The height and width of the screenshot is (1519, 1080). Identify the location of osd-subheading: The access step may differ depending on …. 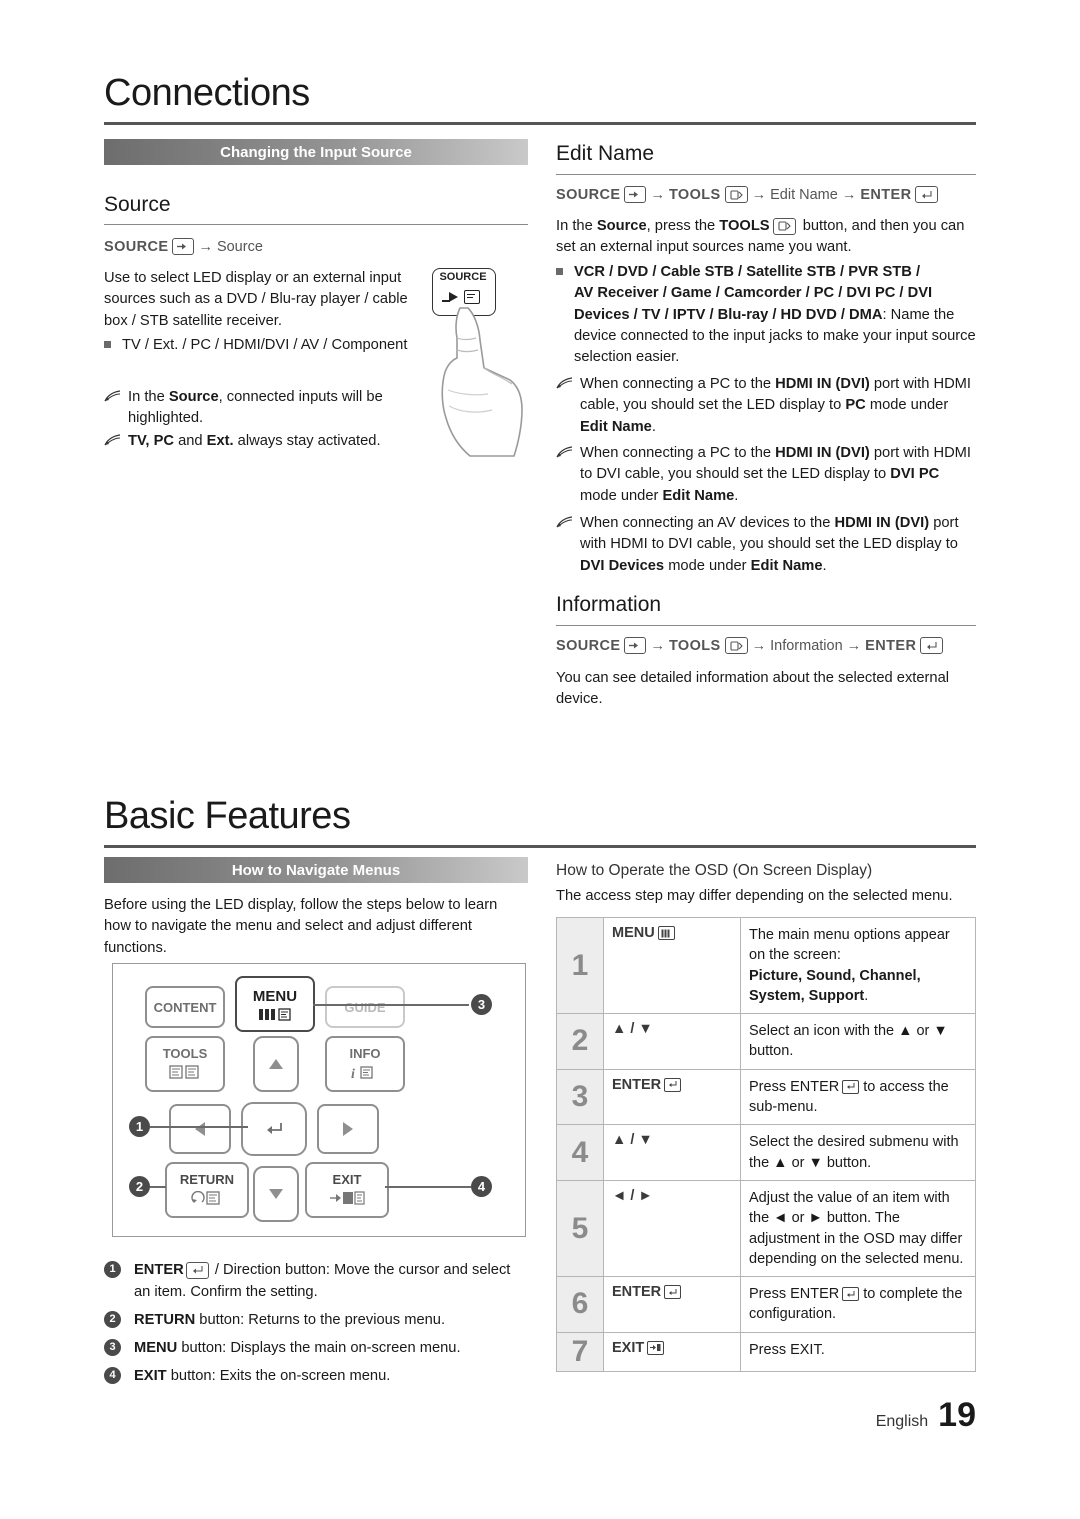
(754, 896).